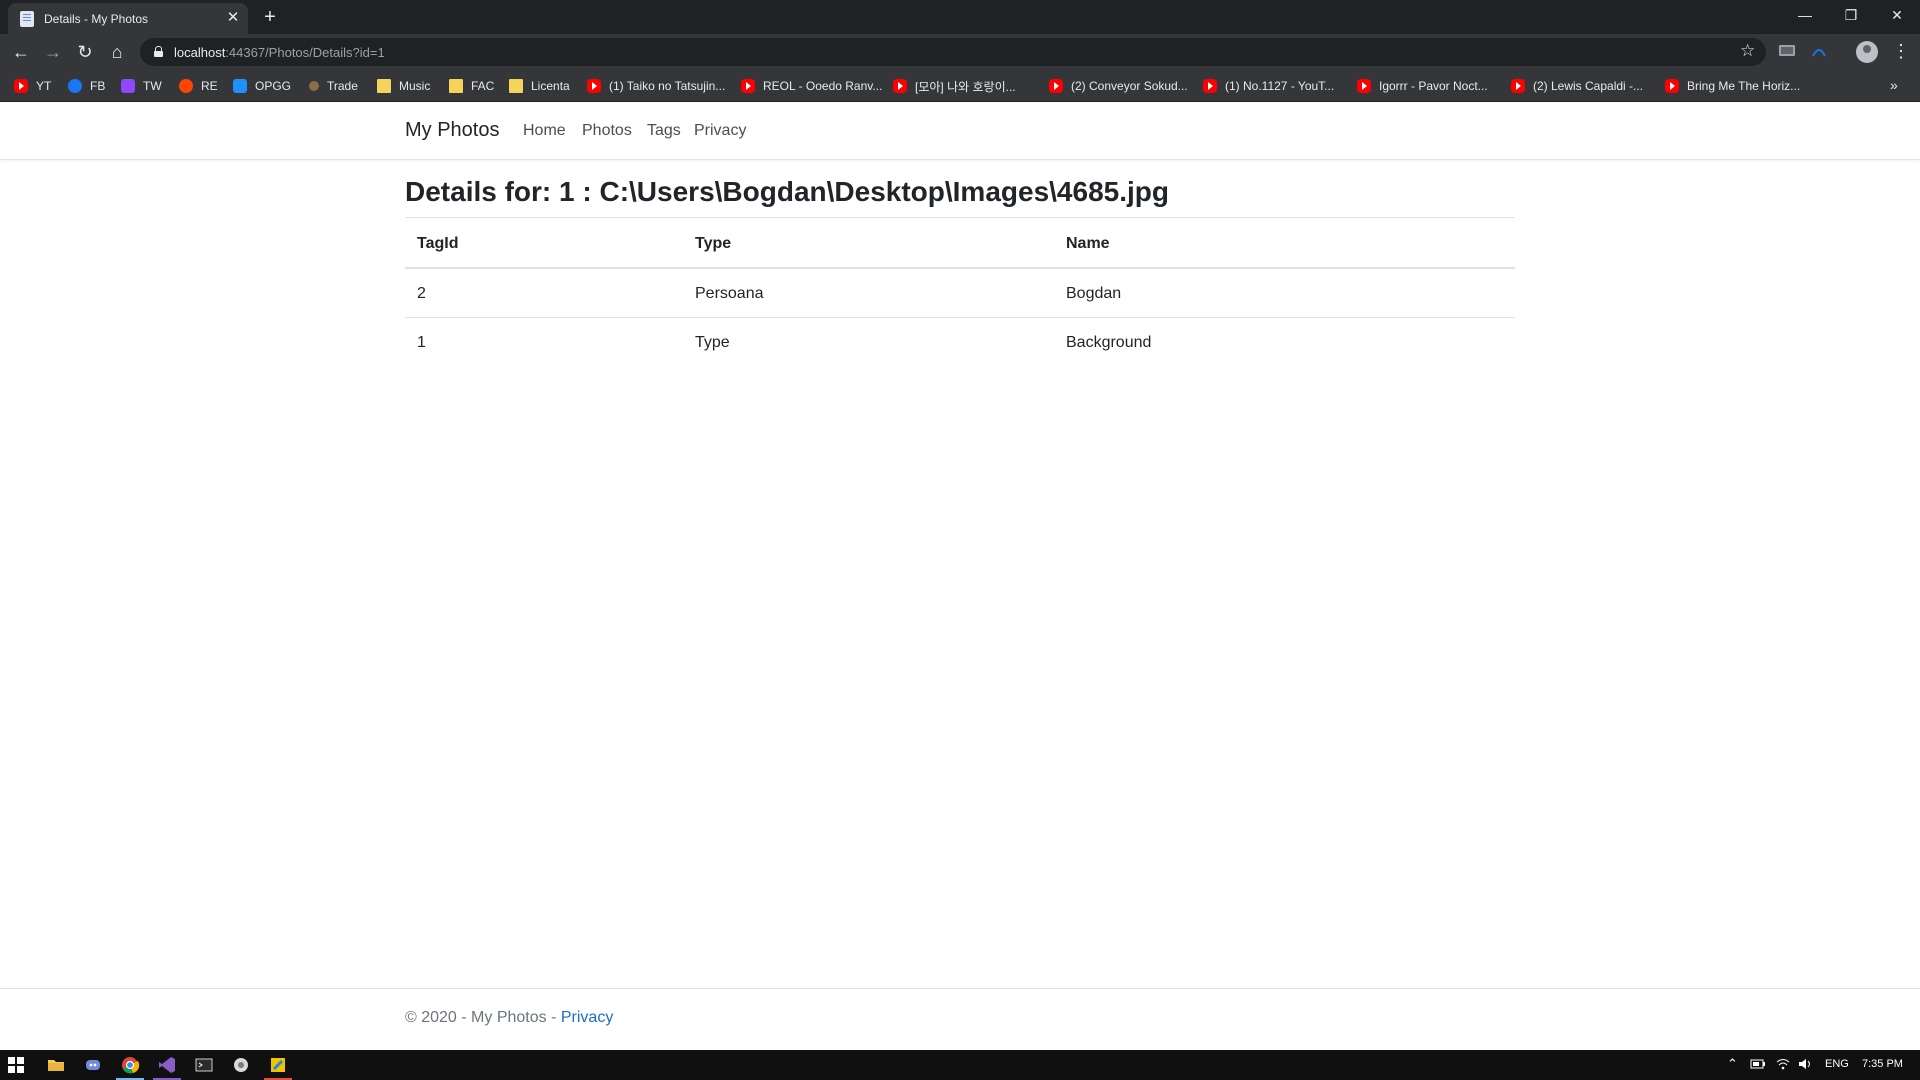 Image resolution: width=1920 pixels, height=1080 pixels. I want to click on table-row: 2 Persoana Bogdan, so click(960, 293).